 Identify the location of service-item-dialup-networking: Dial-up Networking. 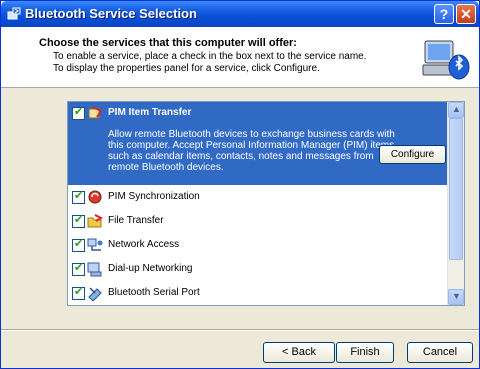
(258, 270).